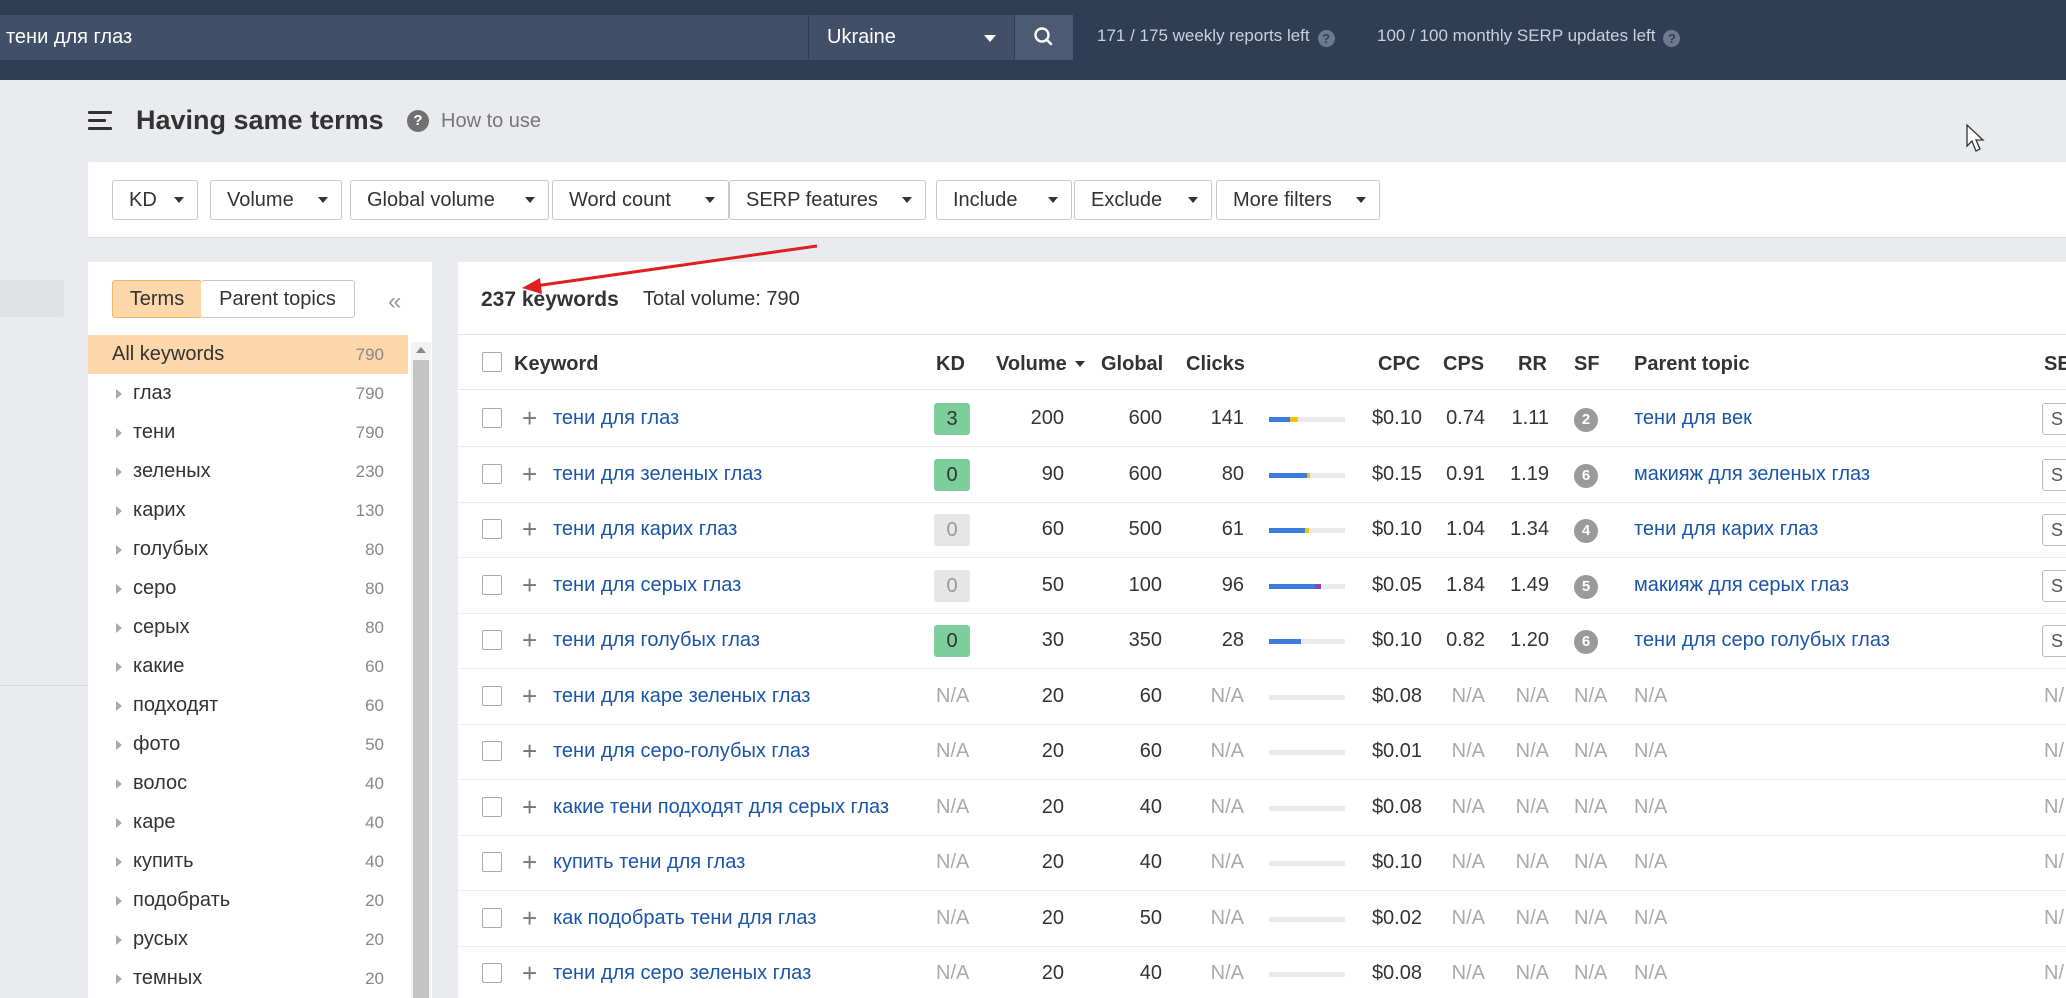 The image size is (2066, 998). What do you see at coordinates (2055, 364) in the screenshot?
I see `col-se: SE` at bounding box center [2055, 364].